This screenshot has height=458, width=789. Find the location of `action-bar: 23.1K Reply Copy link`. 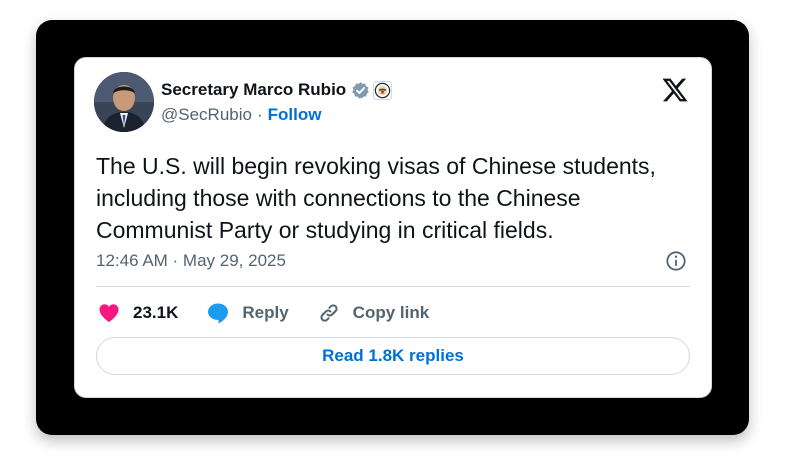

action-bar: 23.1K Reply Copy link is located at coordinates (277, 313).